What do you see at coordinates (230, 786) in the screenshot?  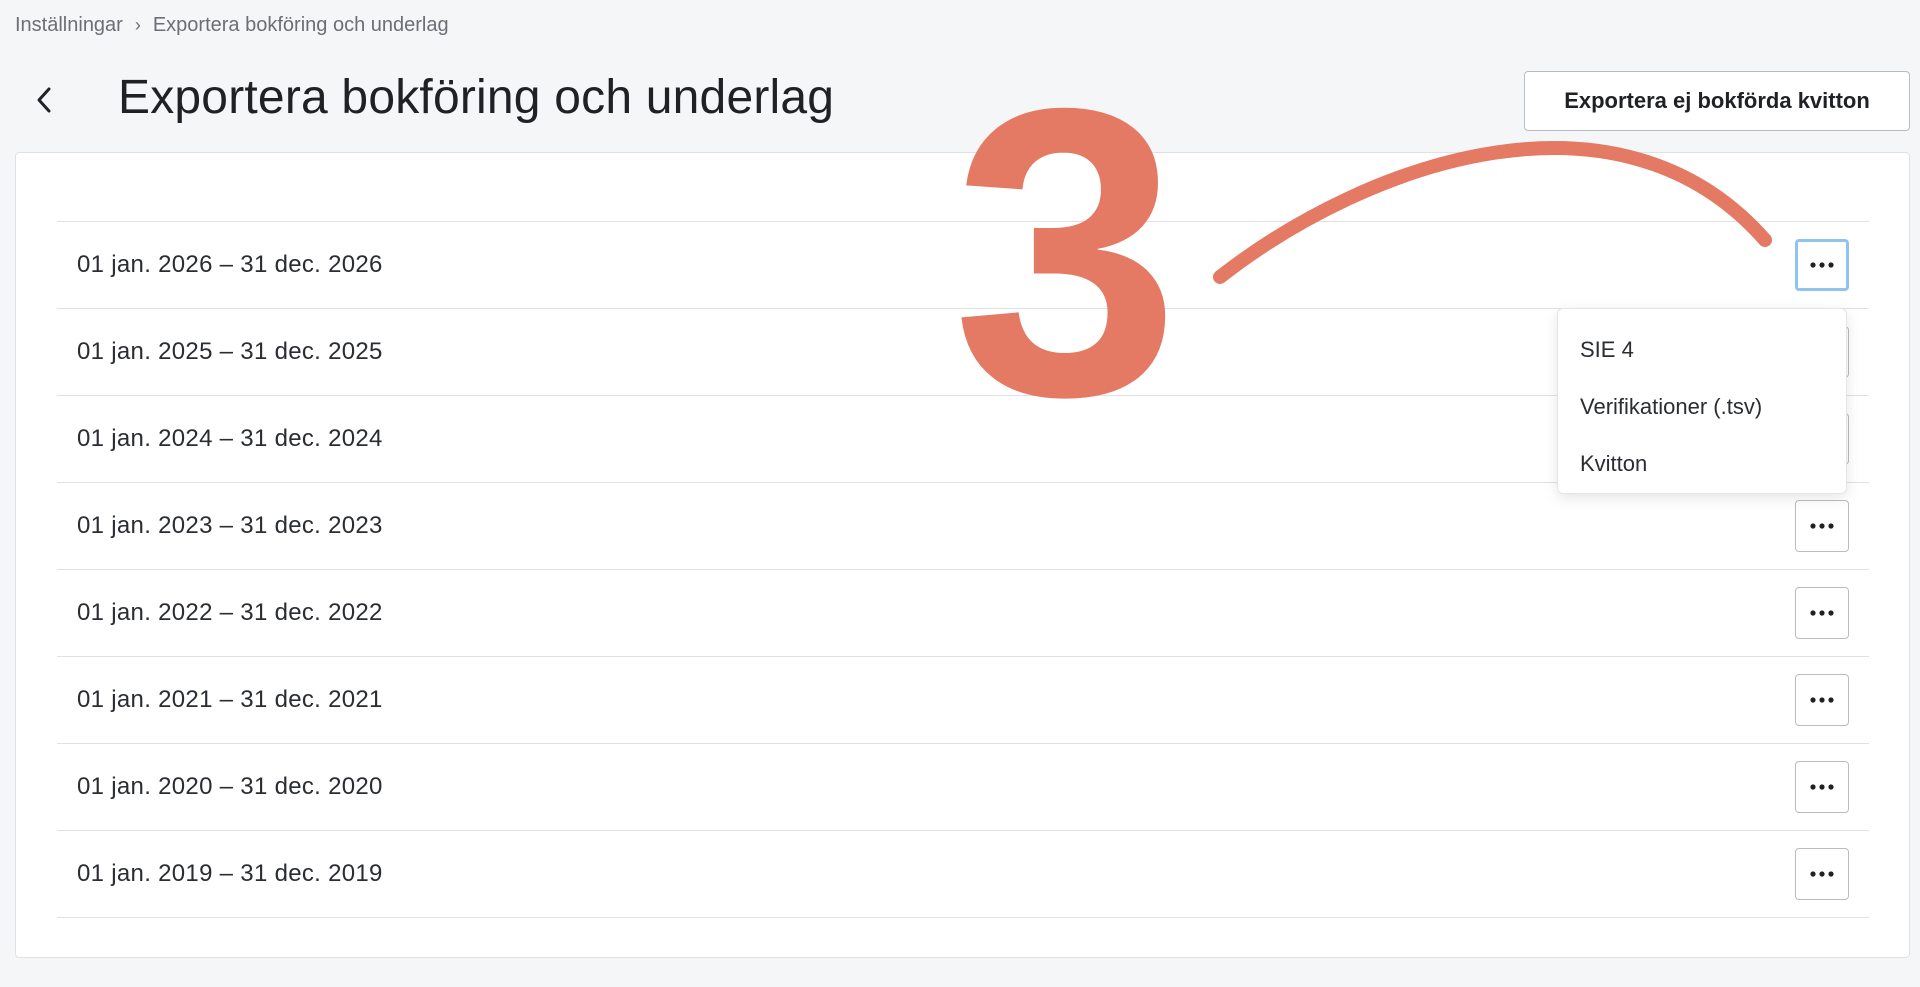 I see `period-label: 01 jan. 2020 – 31 dec. 2020` at bounding box center [230, 786].